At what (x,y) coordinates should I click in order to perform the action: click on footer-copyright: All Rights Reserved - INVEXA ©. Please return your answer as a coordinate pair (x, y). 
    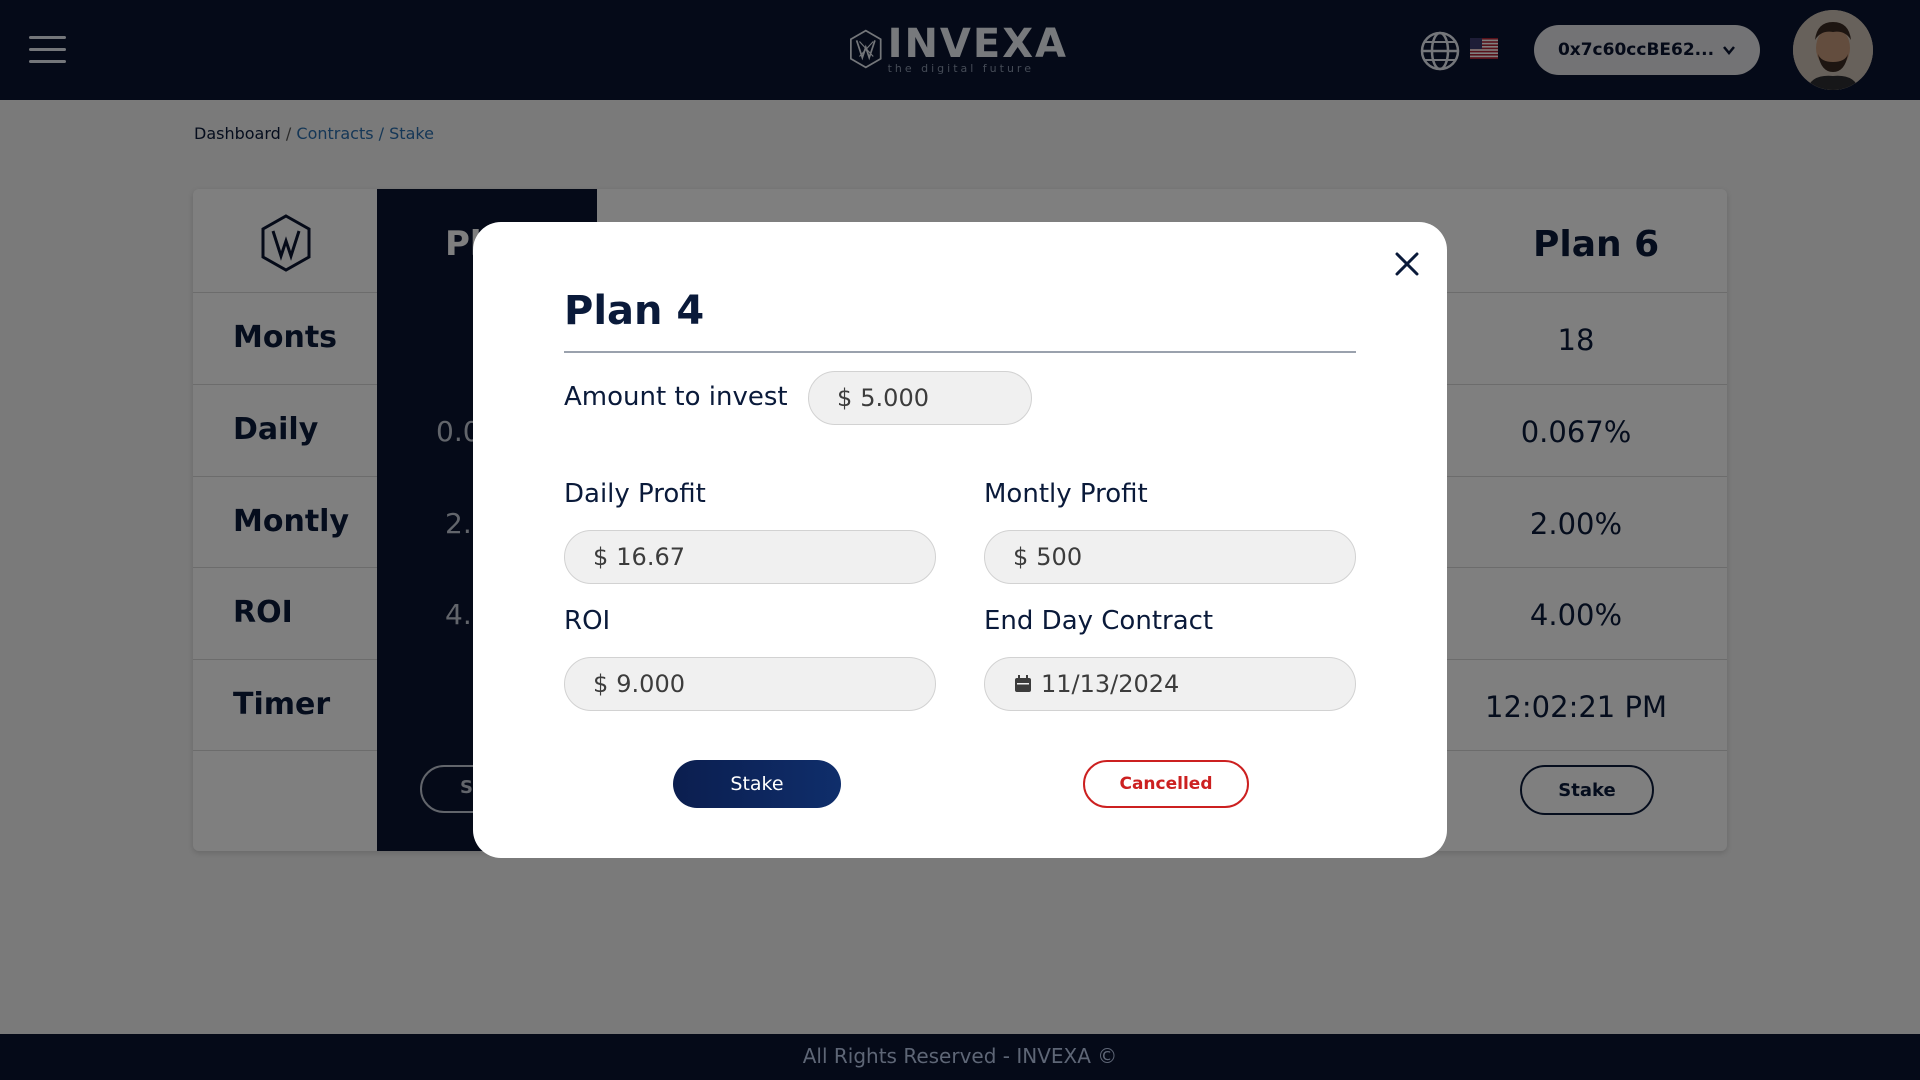
    Looking at the image, I should click on (960, 1056).